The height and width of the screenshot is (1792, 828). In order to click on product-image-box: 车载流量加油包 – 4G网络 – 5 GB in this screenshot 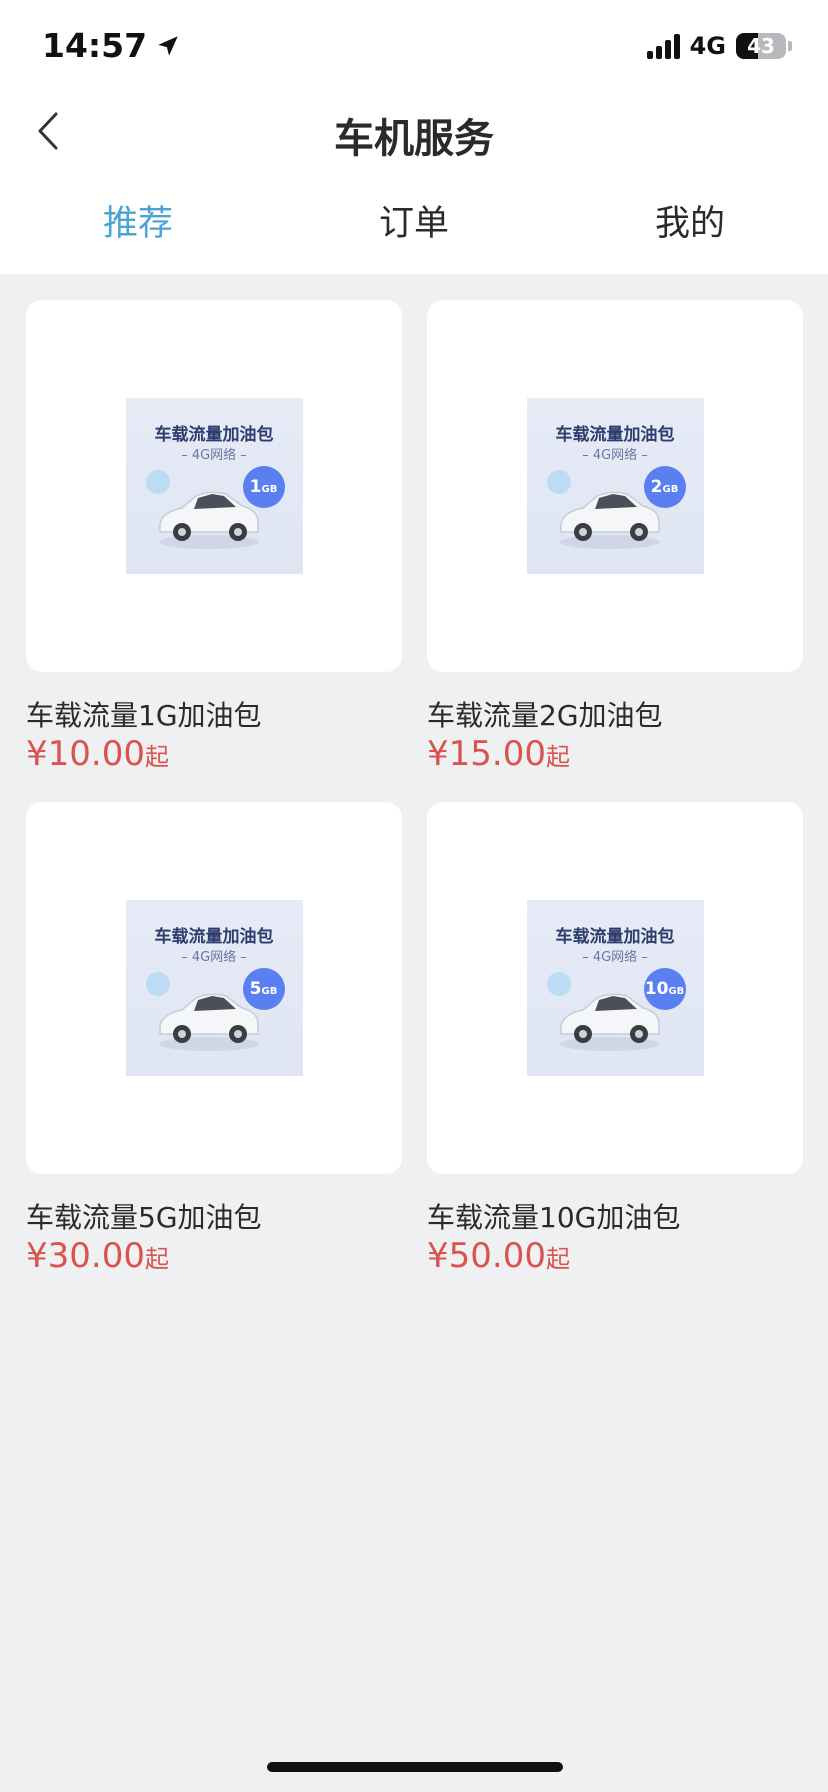, I will do `click(214, 988)`.